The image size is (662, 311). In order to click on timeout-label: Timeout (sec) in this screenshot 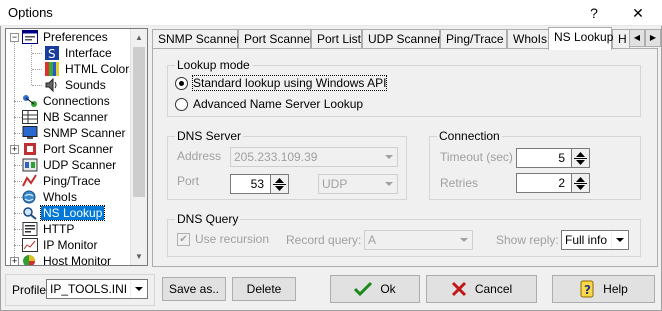, I will do `click(476, 157)`.